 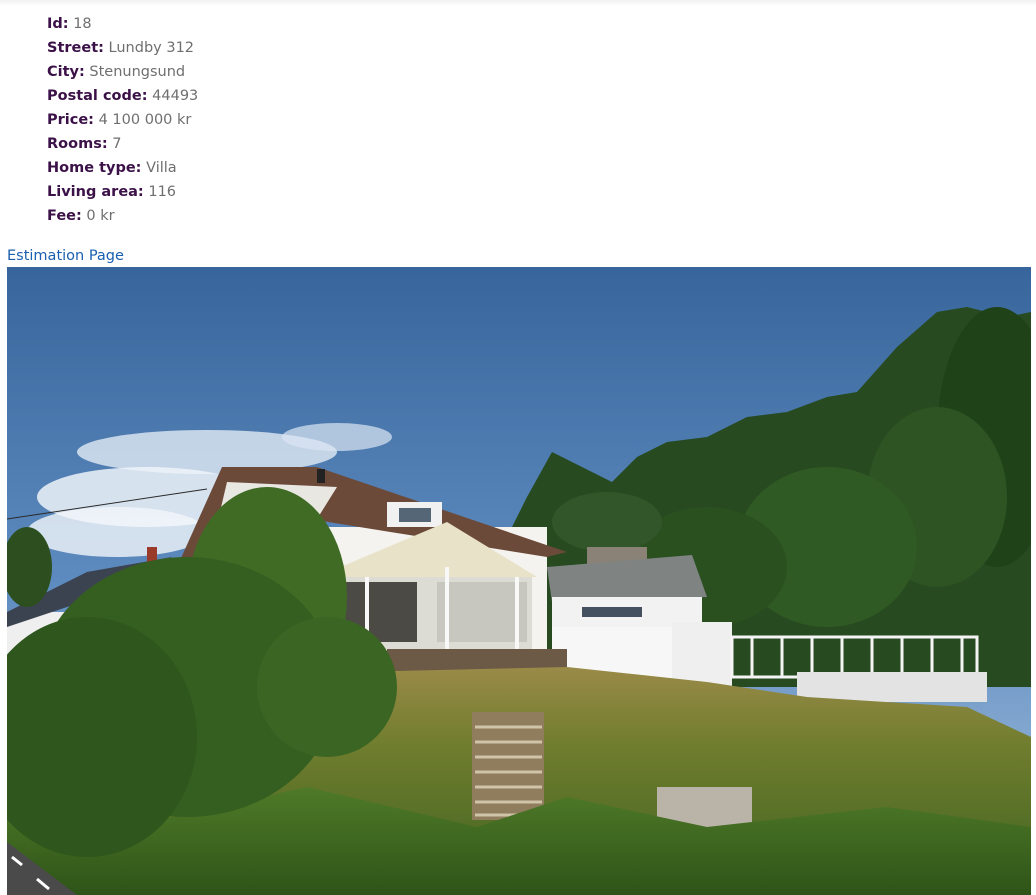 I want to click on detail-living-area: Living area: 116, so click(x=122, y=192).